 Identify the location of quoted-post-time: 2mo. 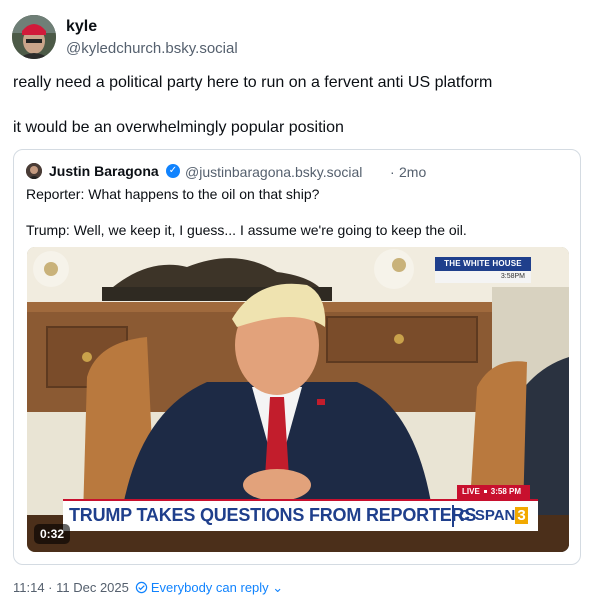
(412, 172).